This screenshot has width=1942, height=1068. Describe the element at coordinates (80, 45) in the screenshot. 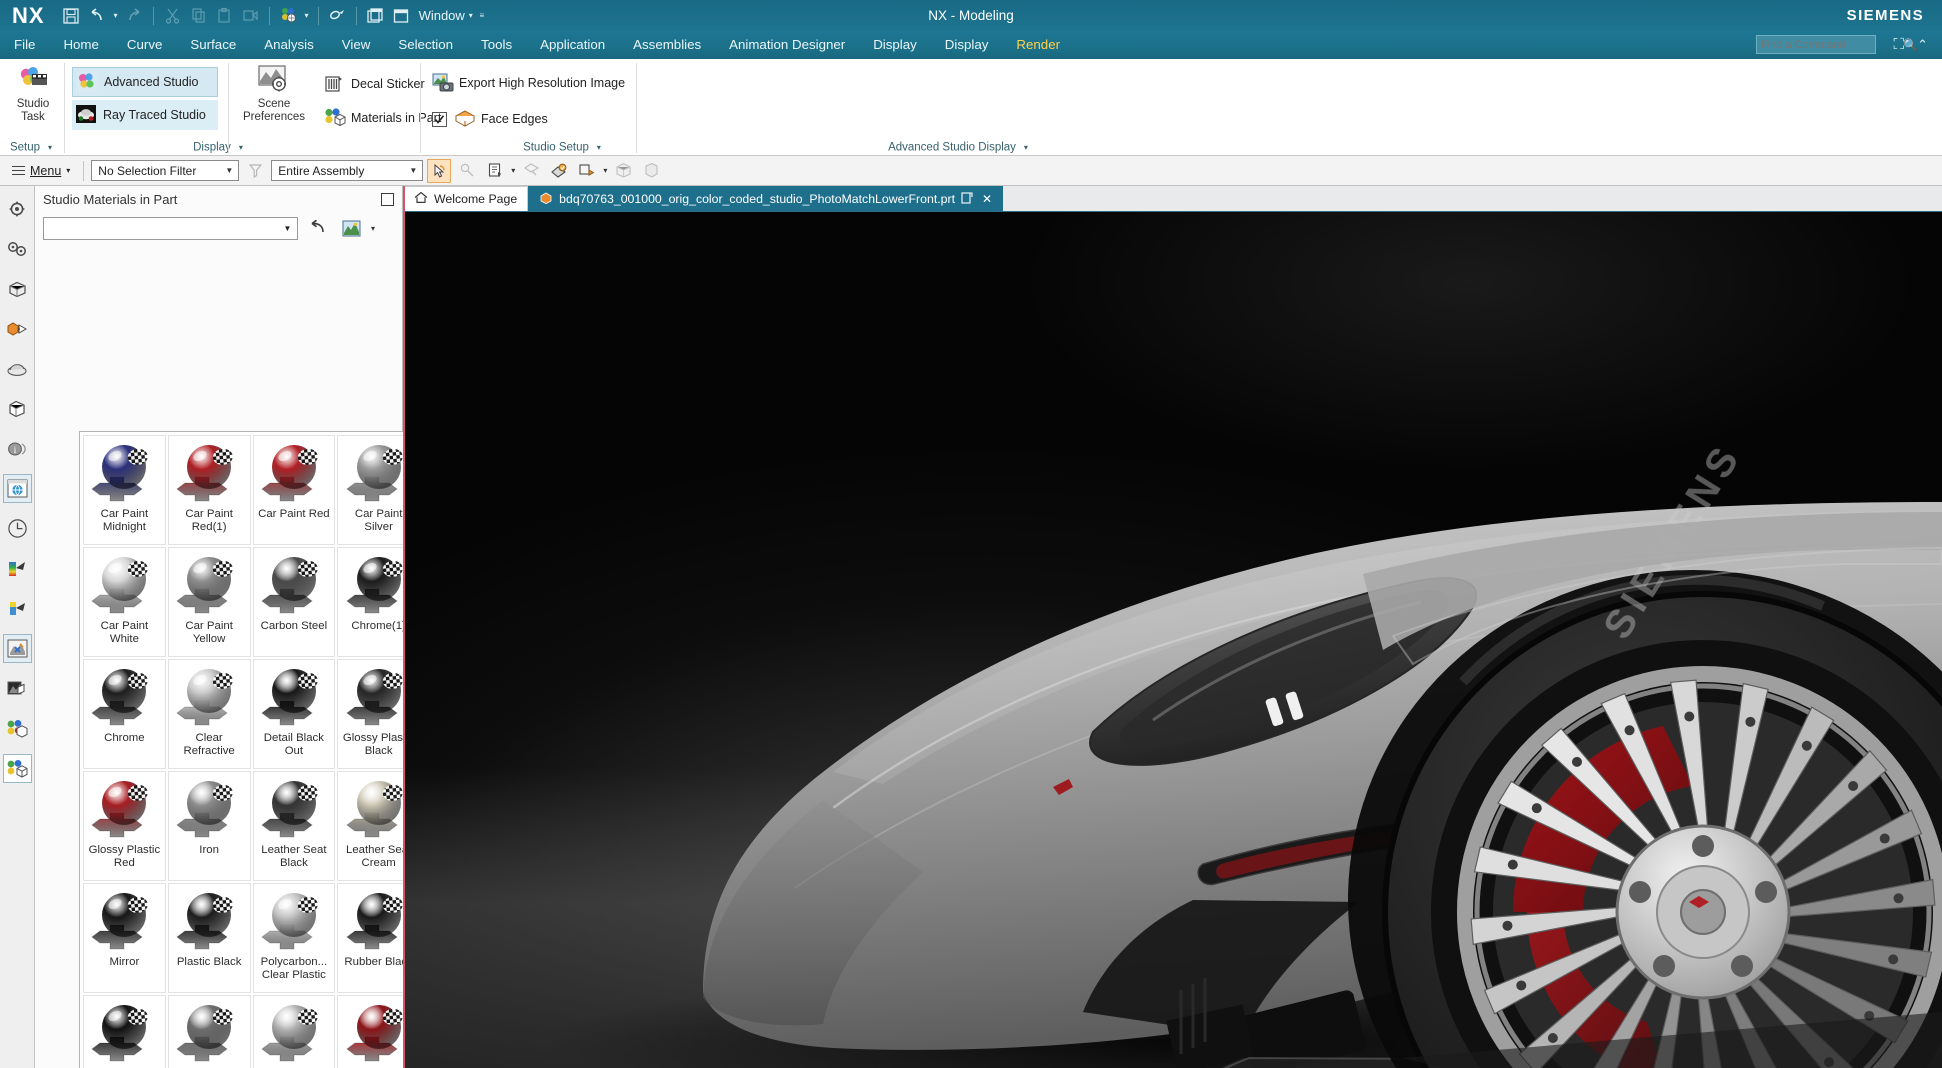

I see `tab-home: Home` at that location.